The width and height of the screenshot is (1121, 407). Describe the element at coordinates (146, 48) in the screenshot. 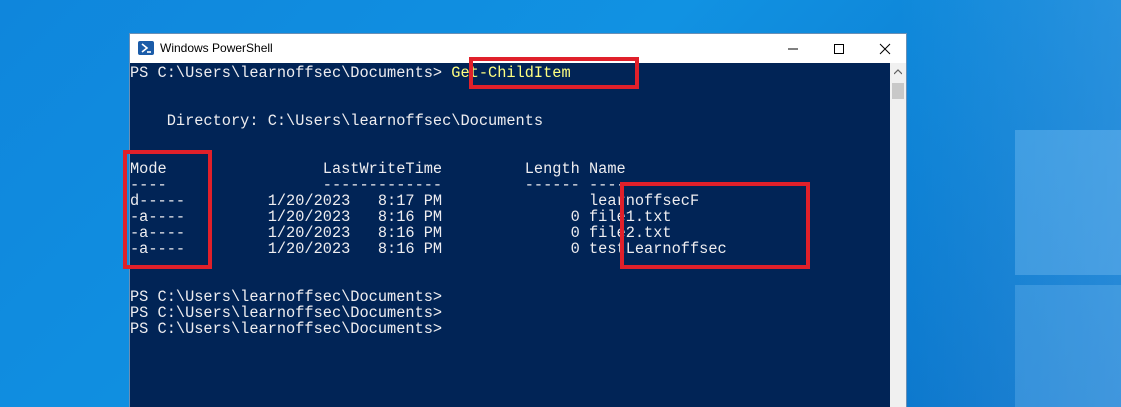

I see `powershell-icon` at that location.